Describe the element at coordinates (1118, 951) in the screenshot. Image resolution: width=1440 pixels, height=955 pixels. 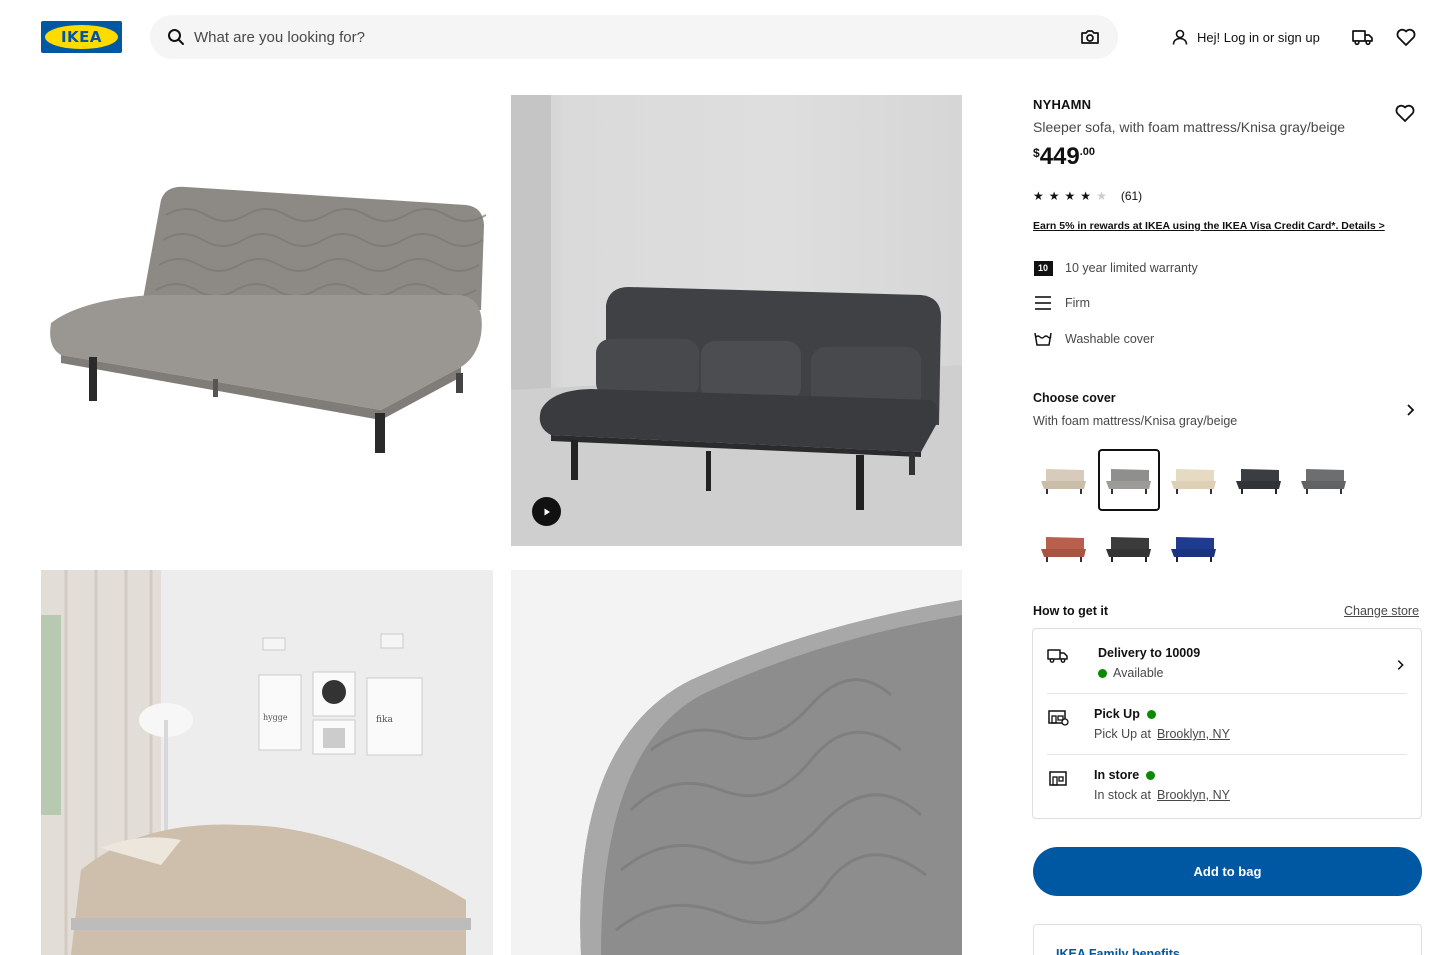
I see `ikea-family-link: IKEA Family benefits` at that location.